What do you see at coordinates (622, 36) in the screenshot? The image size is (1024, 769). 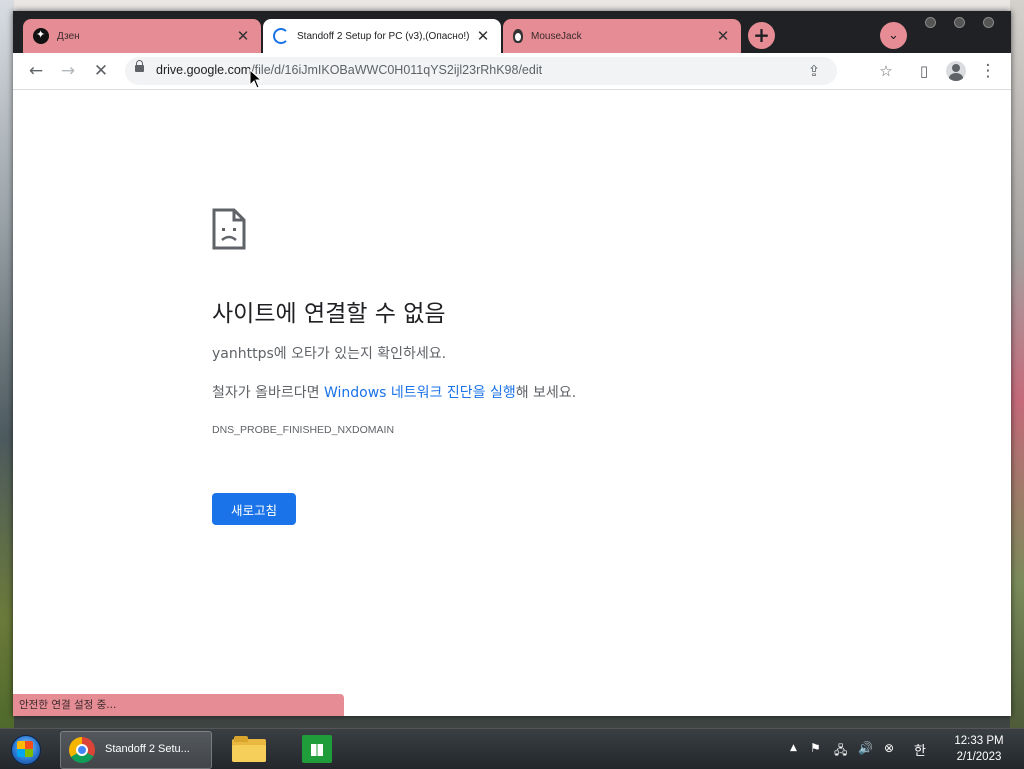 I see `tab-mousejack: MouseJack ✕` at bounding box center [622, 36].